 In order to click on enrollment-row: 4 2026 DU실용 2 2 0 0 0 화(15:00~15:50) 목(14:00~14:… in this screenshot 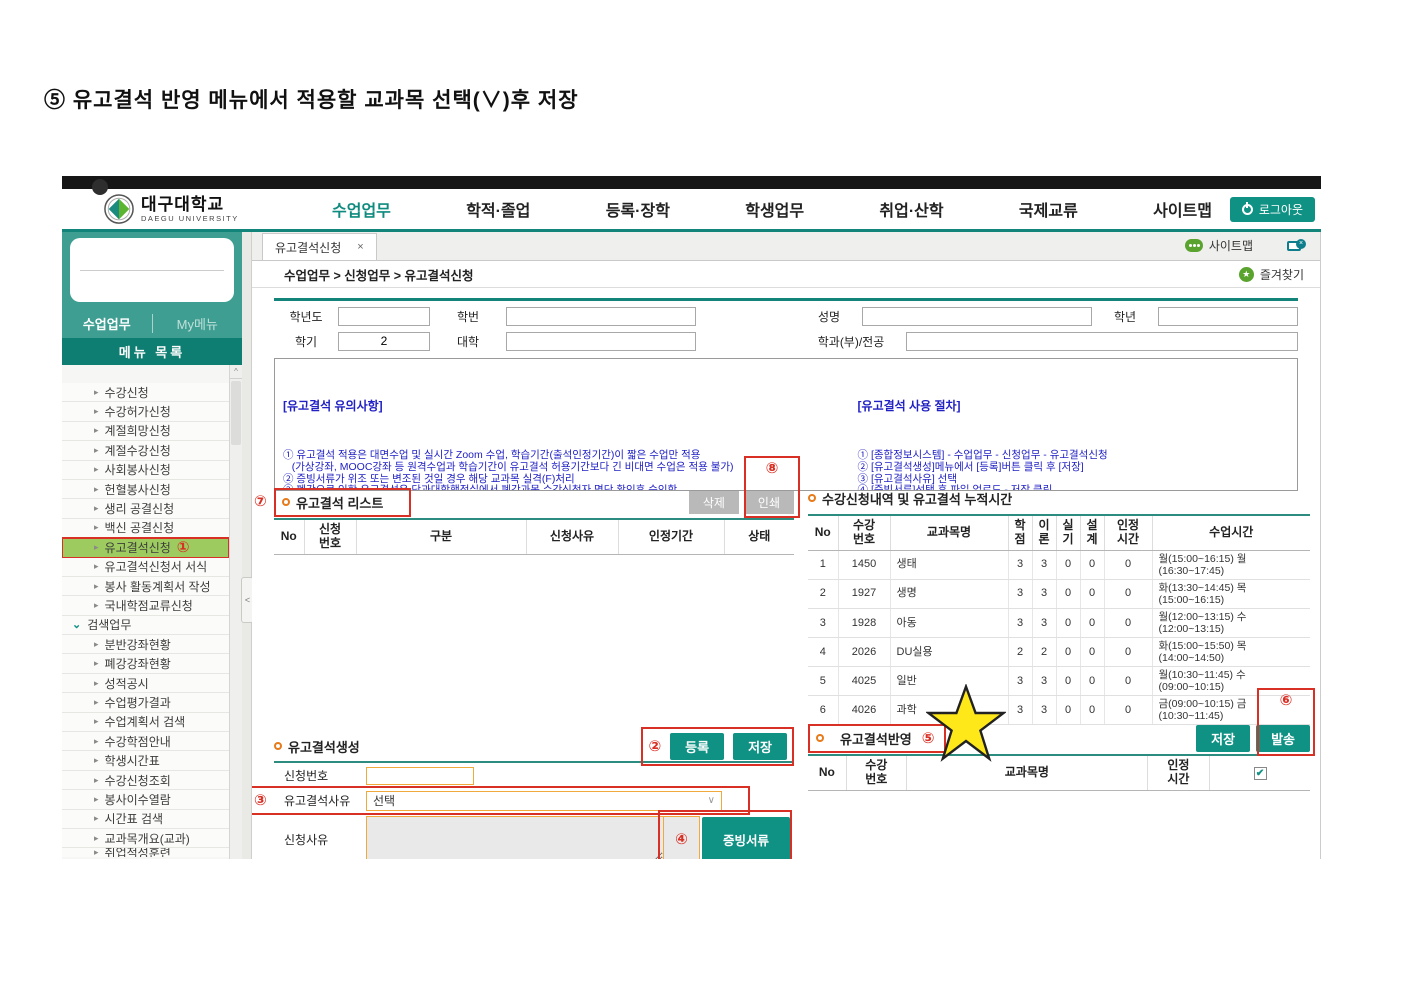, I will do `click(1059, 652)`.